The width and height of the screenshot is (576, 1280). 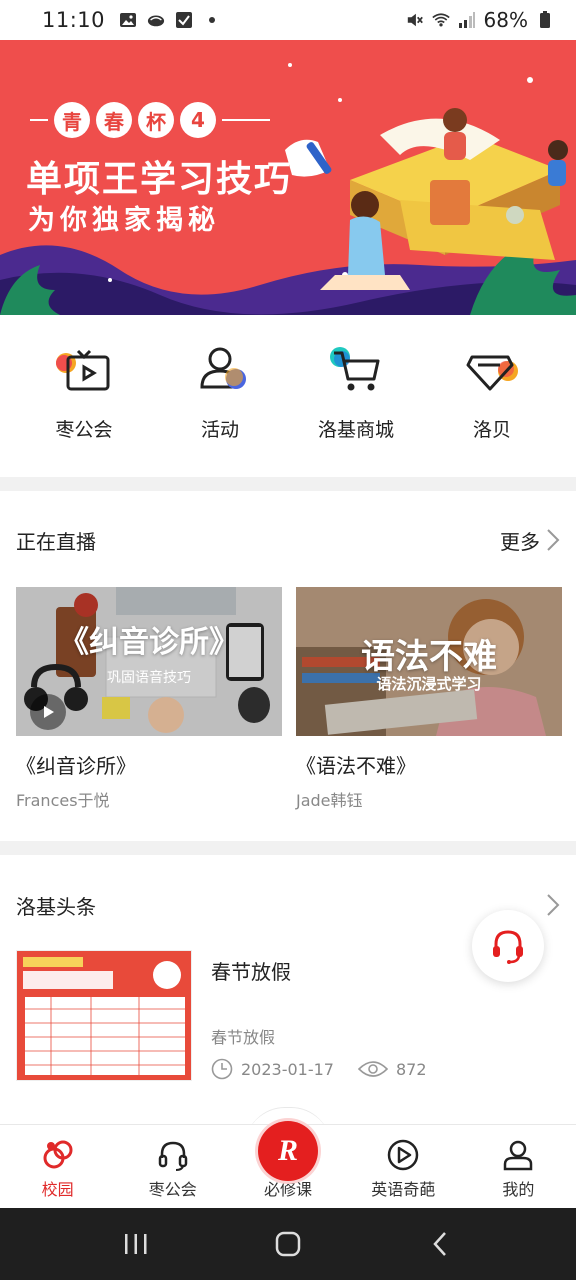 I want to click on tab-label: 枣公会, so click(x=172, y=1189).